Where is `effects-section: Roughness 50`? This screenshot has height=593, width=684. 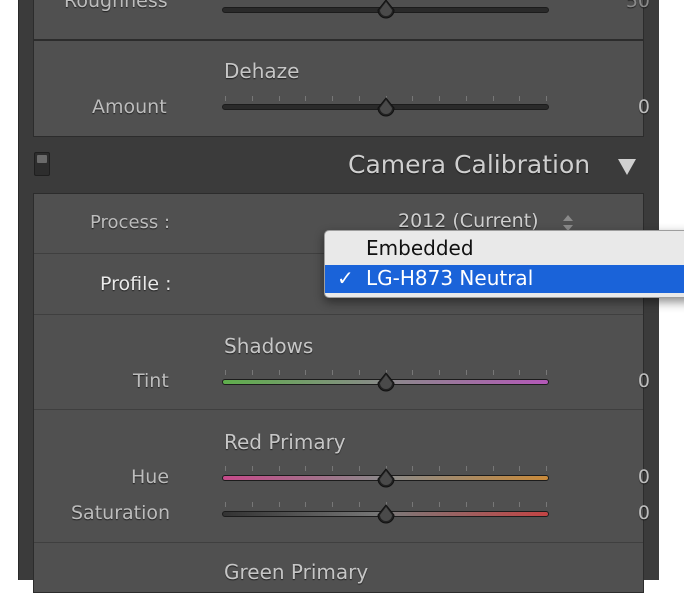
effects-section: Roughness 50 is located at coordinates (341, 20).